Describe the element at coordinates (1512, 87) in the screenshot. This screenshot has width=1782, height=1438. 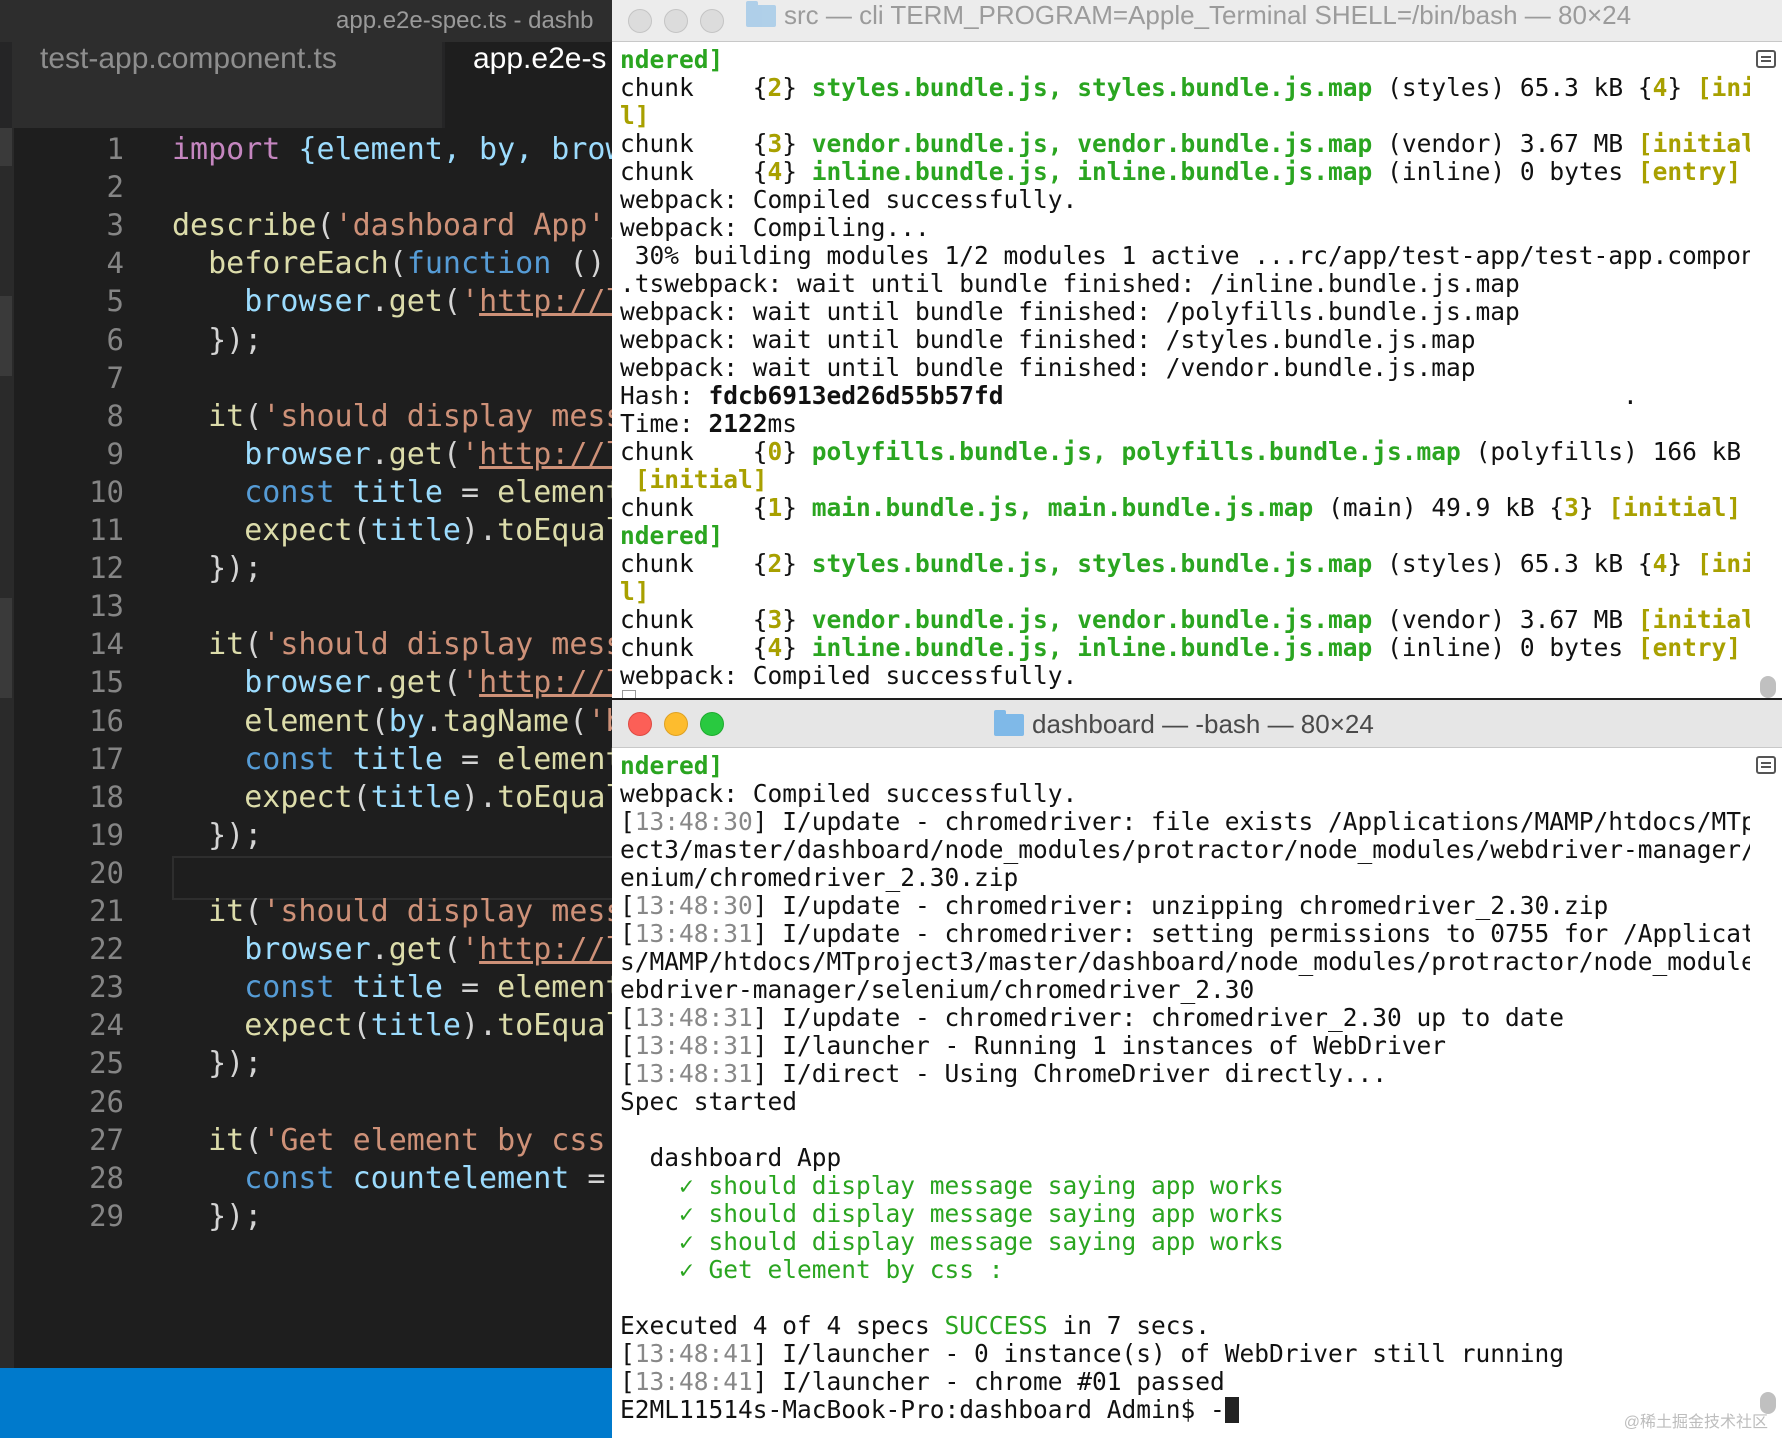
I see `terminal-text: (styles) 65.3 kB {` at that location.